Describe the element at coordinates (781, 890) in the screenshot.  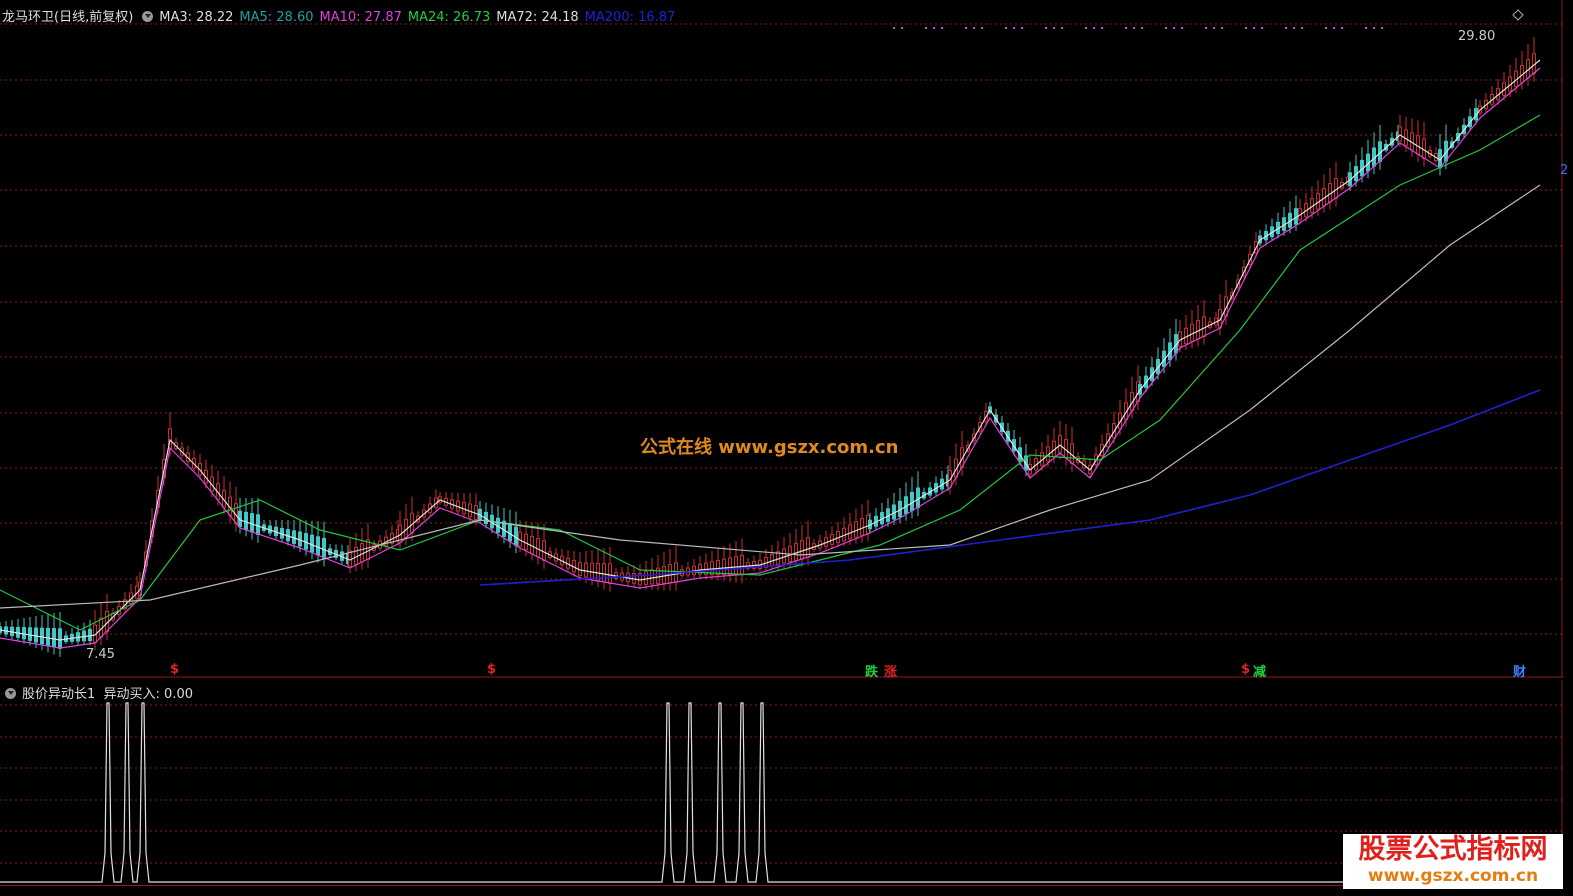
I see `time-axis` at that location.